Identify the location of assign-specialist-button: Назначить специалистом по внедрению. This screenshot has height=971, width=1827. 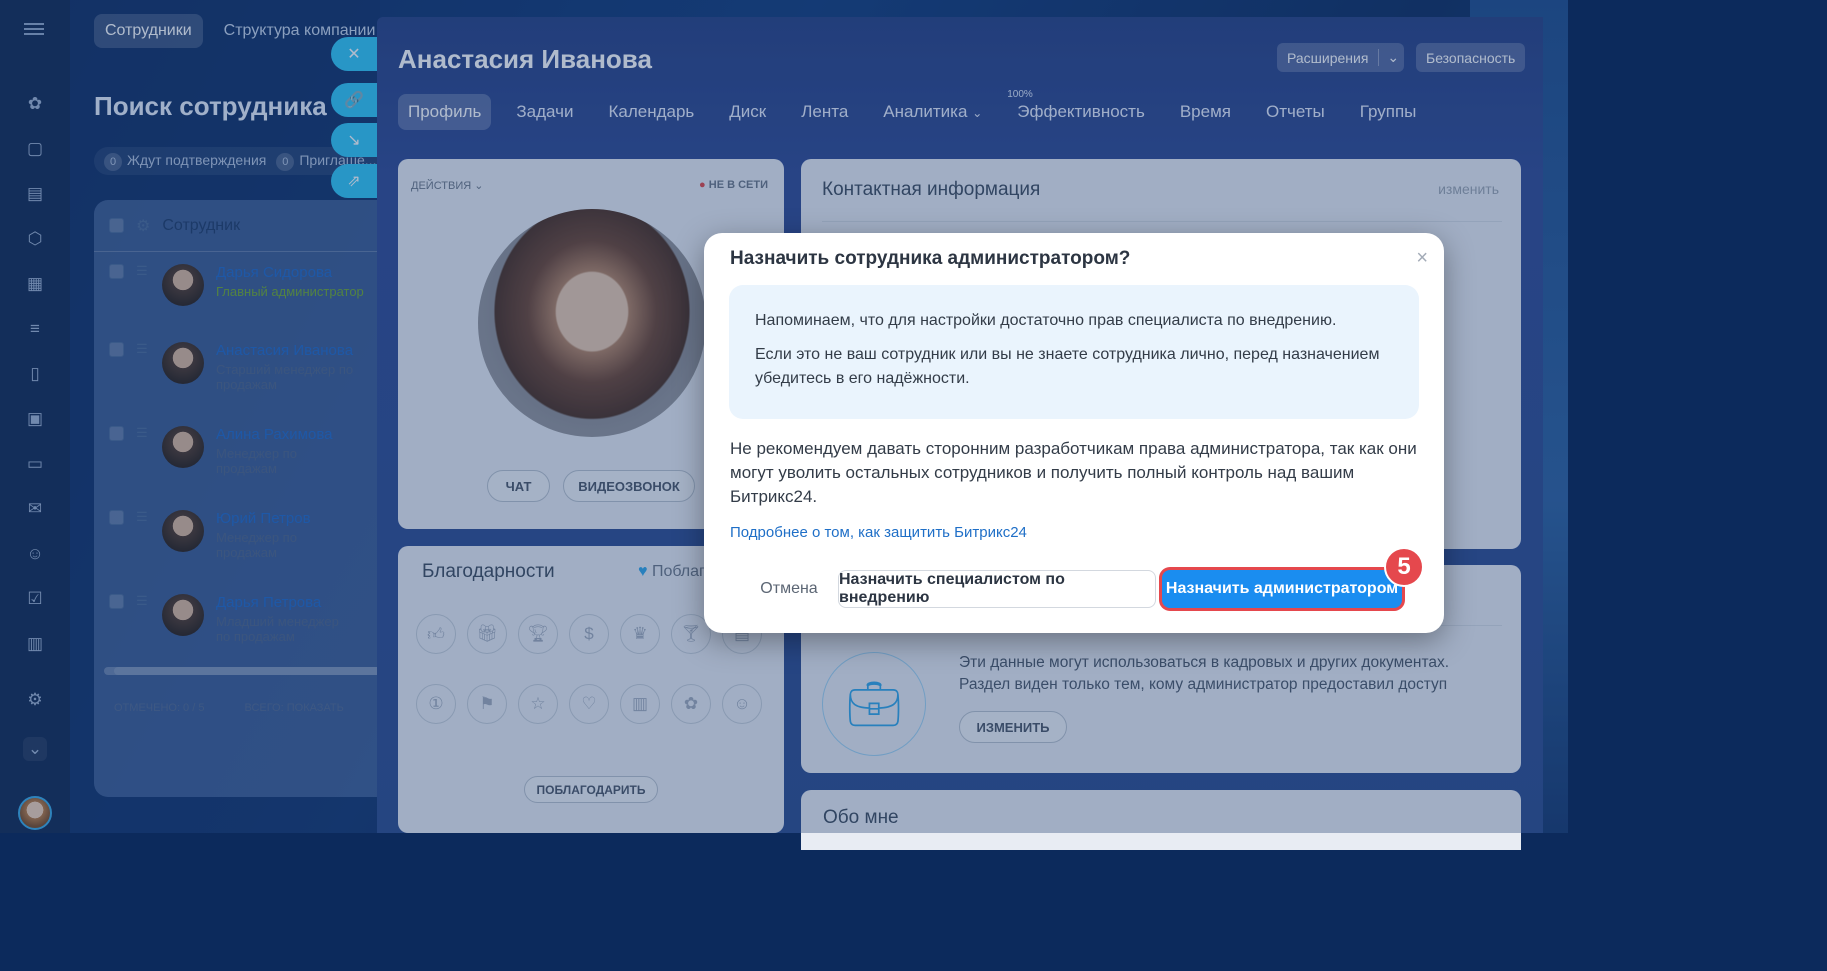
(997, 589).